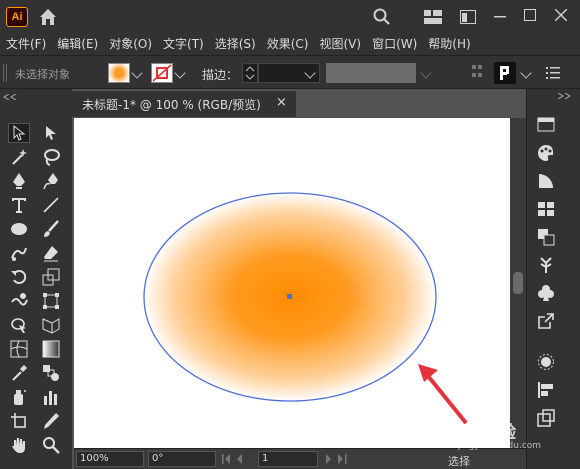 The width and height of the screenshot is (580, 469). I want to click on panel-layout-icon, so click(468, 17).